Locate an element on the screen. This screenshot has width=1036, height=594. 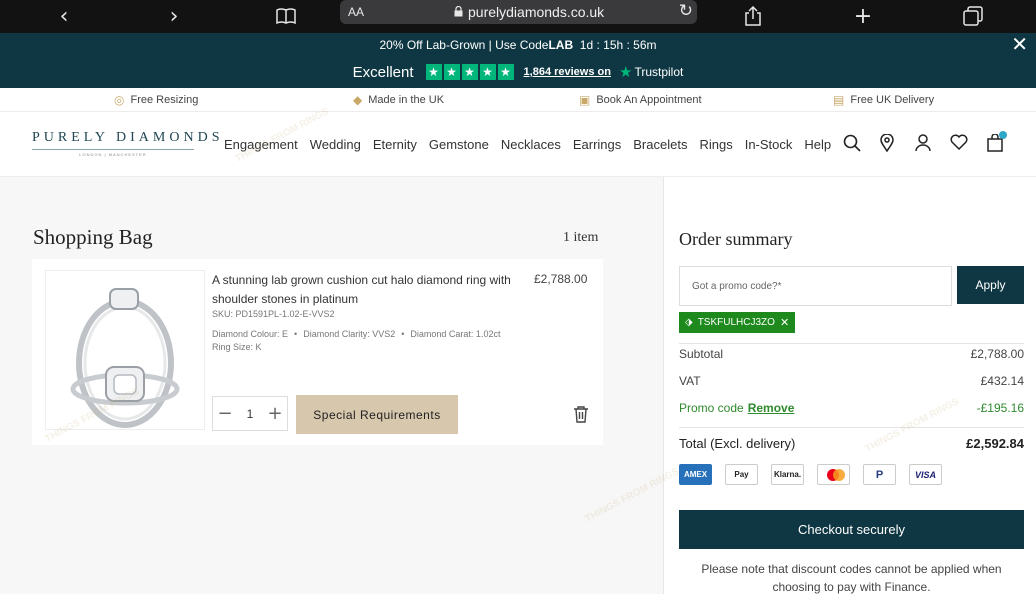
nav-item-gemstone: Gemstone is located at coordinates (459, 144).